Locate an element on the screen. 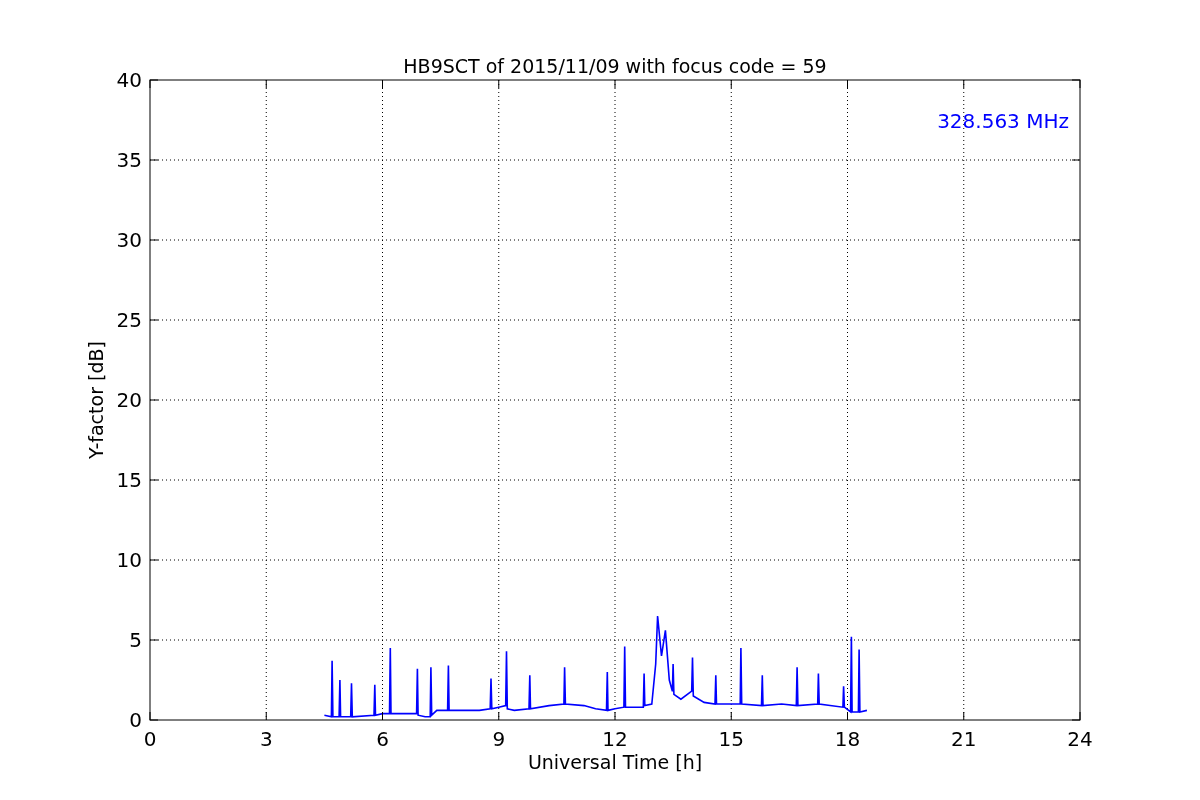 This screenshot has width=1200, height=800. tick-label: 20 is located at coordinates (129, 400).